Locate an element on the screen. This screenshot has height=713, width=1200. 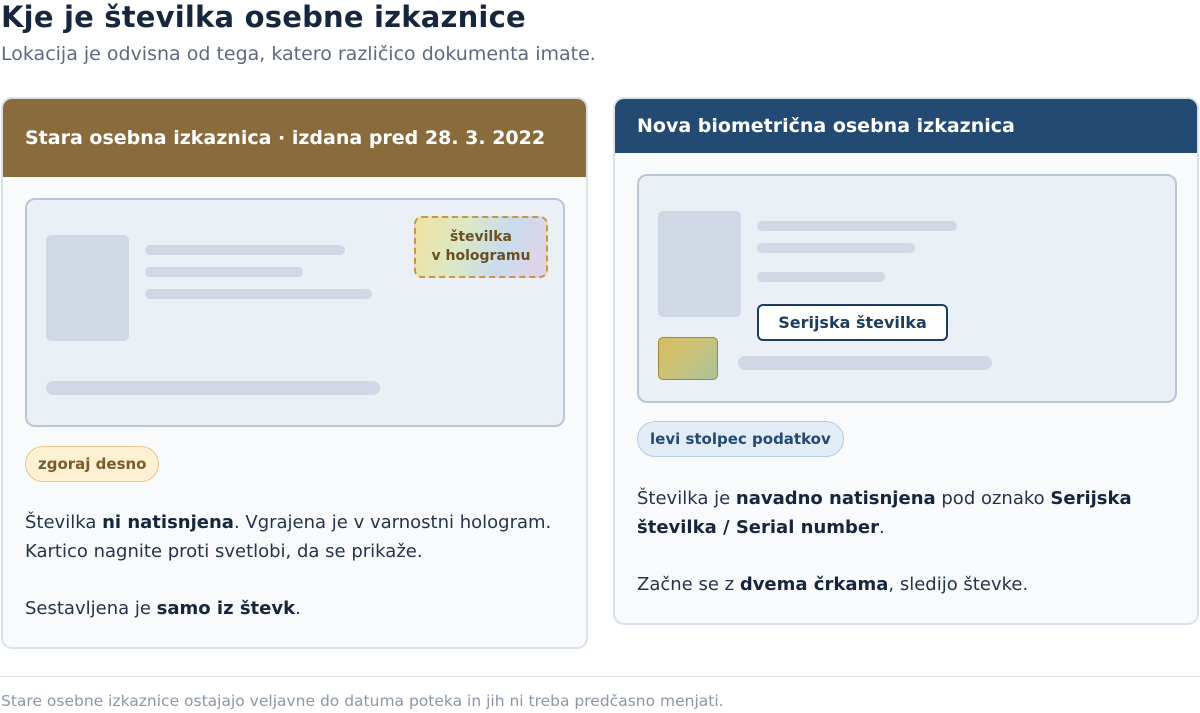
old-id-card-illustration: številka v hologramu is located at coordinates (295, 312).